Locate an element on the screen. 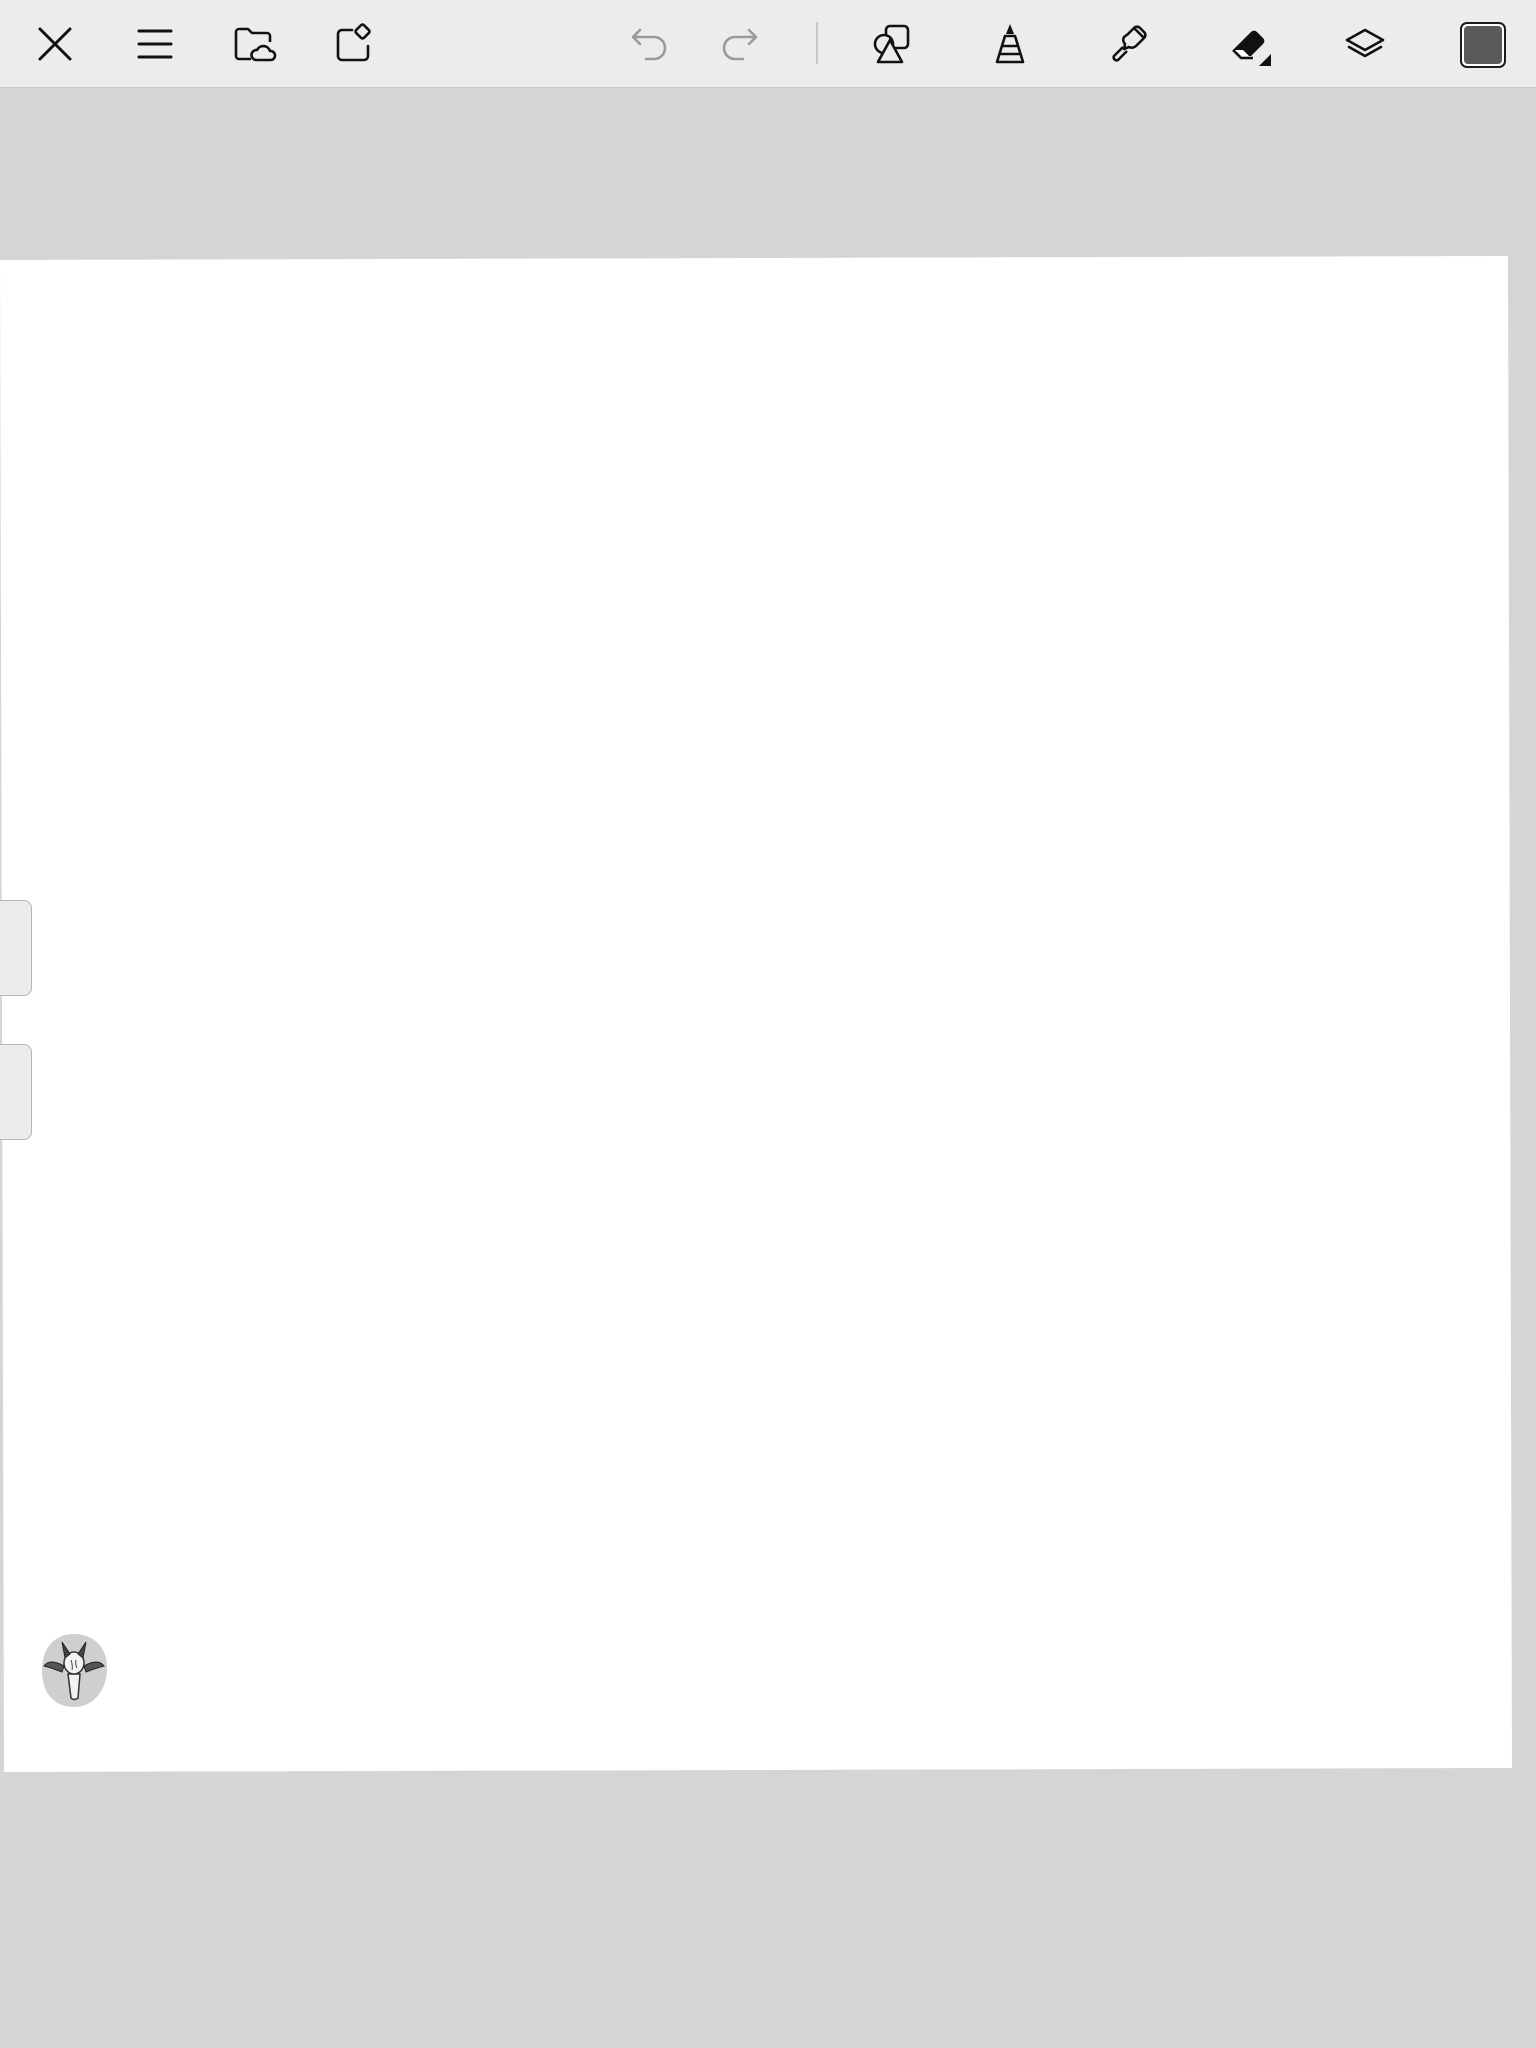 The height and width of the screenshot is (2048, 1536). layers-button is located at coordinates (1365, 44).